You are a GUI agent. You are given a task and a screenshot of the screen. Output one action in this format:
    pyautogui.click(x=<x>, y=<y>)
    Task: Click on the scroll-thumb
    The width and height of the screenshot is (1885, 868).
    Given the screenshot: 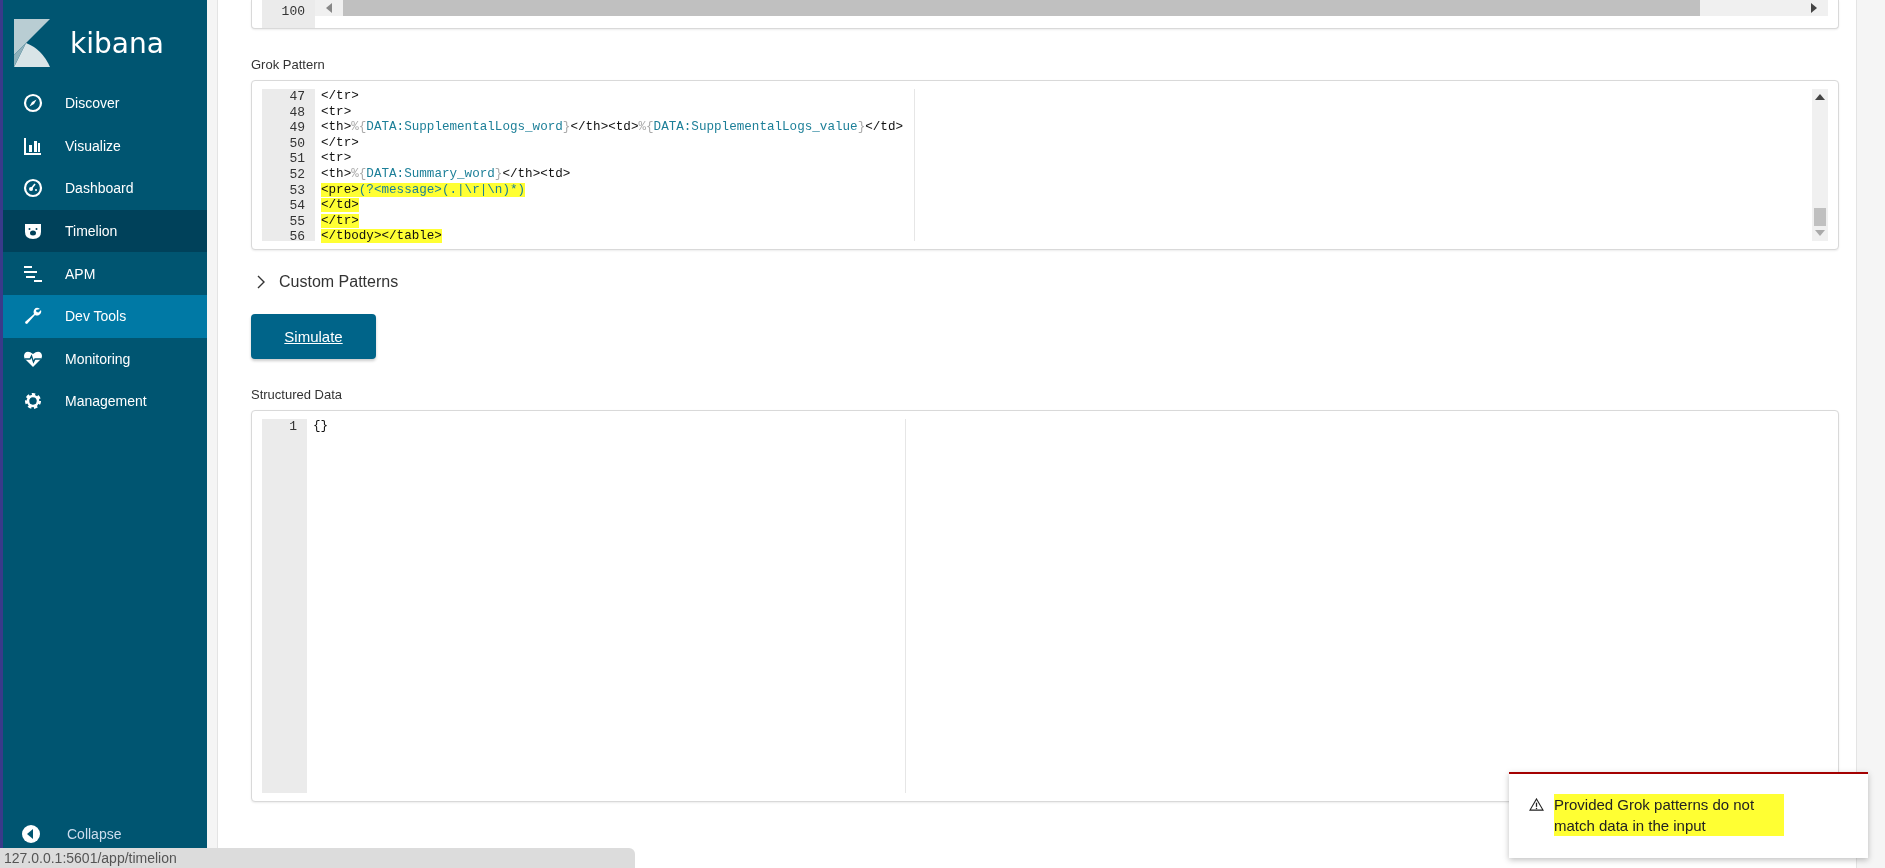 What is the action you would take?
    pyautogui.click(x=1820, y=217)
    